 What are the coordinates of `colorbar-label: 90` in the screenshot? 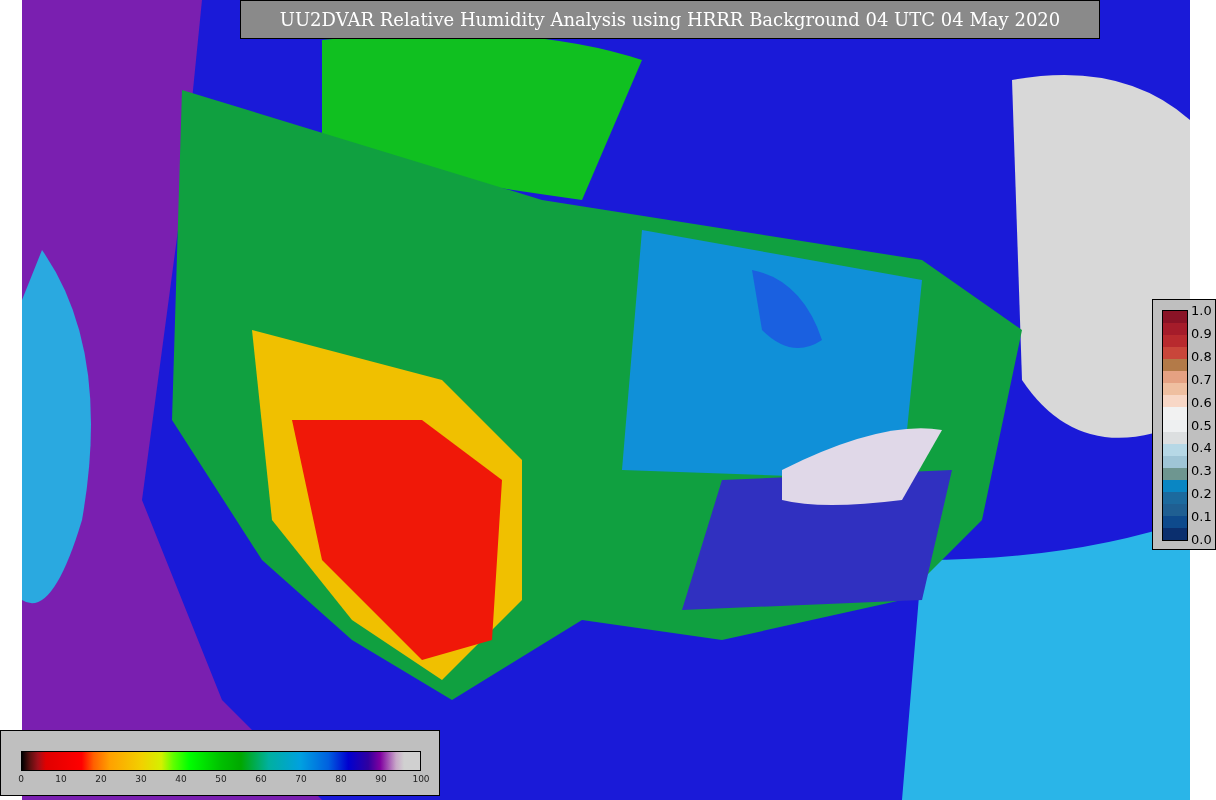 It's located at (381, 779).